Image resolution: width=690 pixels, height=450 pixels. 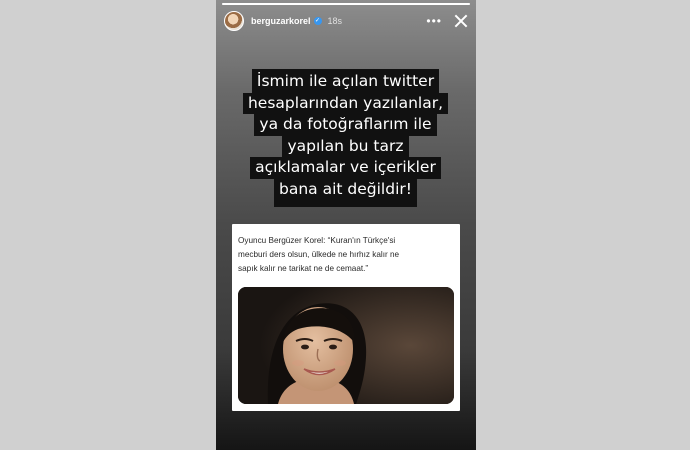 What do you see at coordinates (234, 21) in the screenshot?
I see `avatar` at bounding box center [234, 21].